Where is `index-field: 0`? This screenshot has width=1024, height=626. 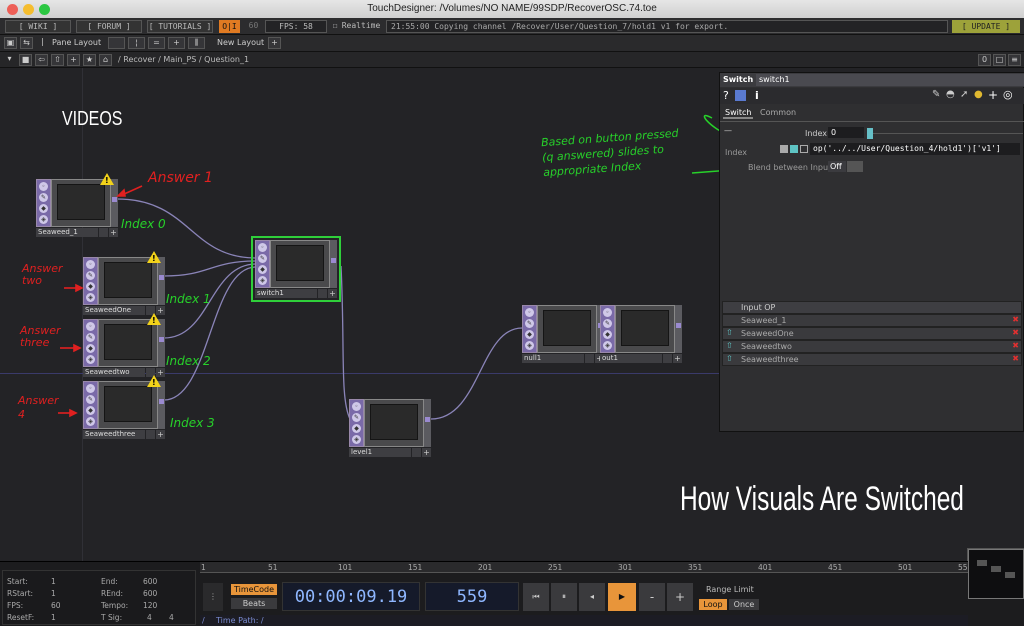 index-field: 0 is located at coordinates (846, 132).